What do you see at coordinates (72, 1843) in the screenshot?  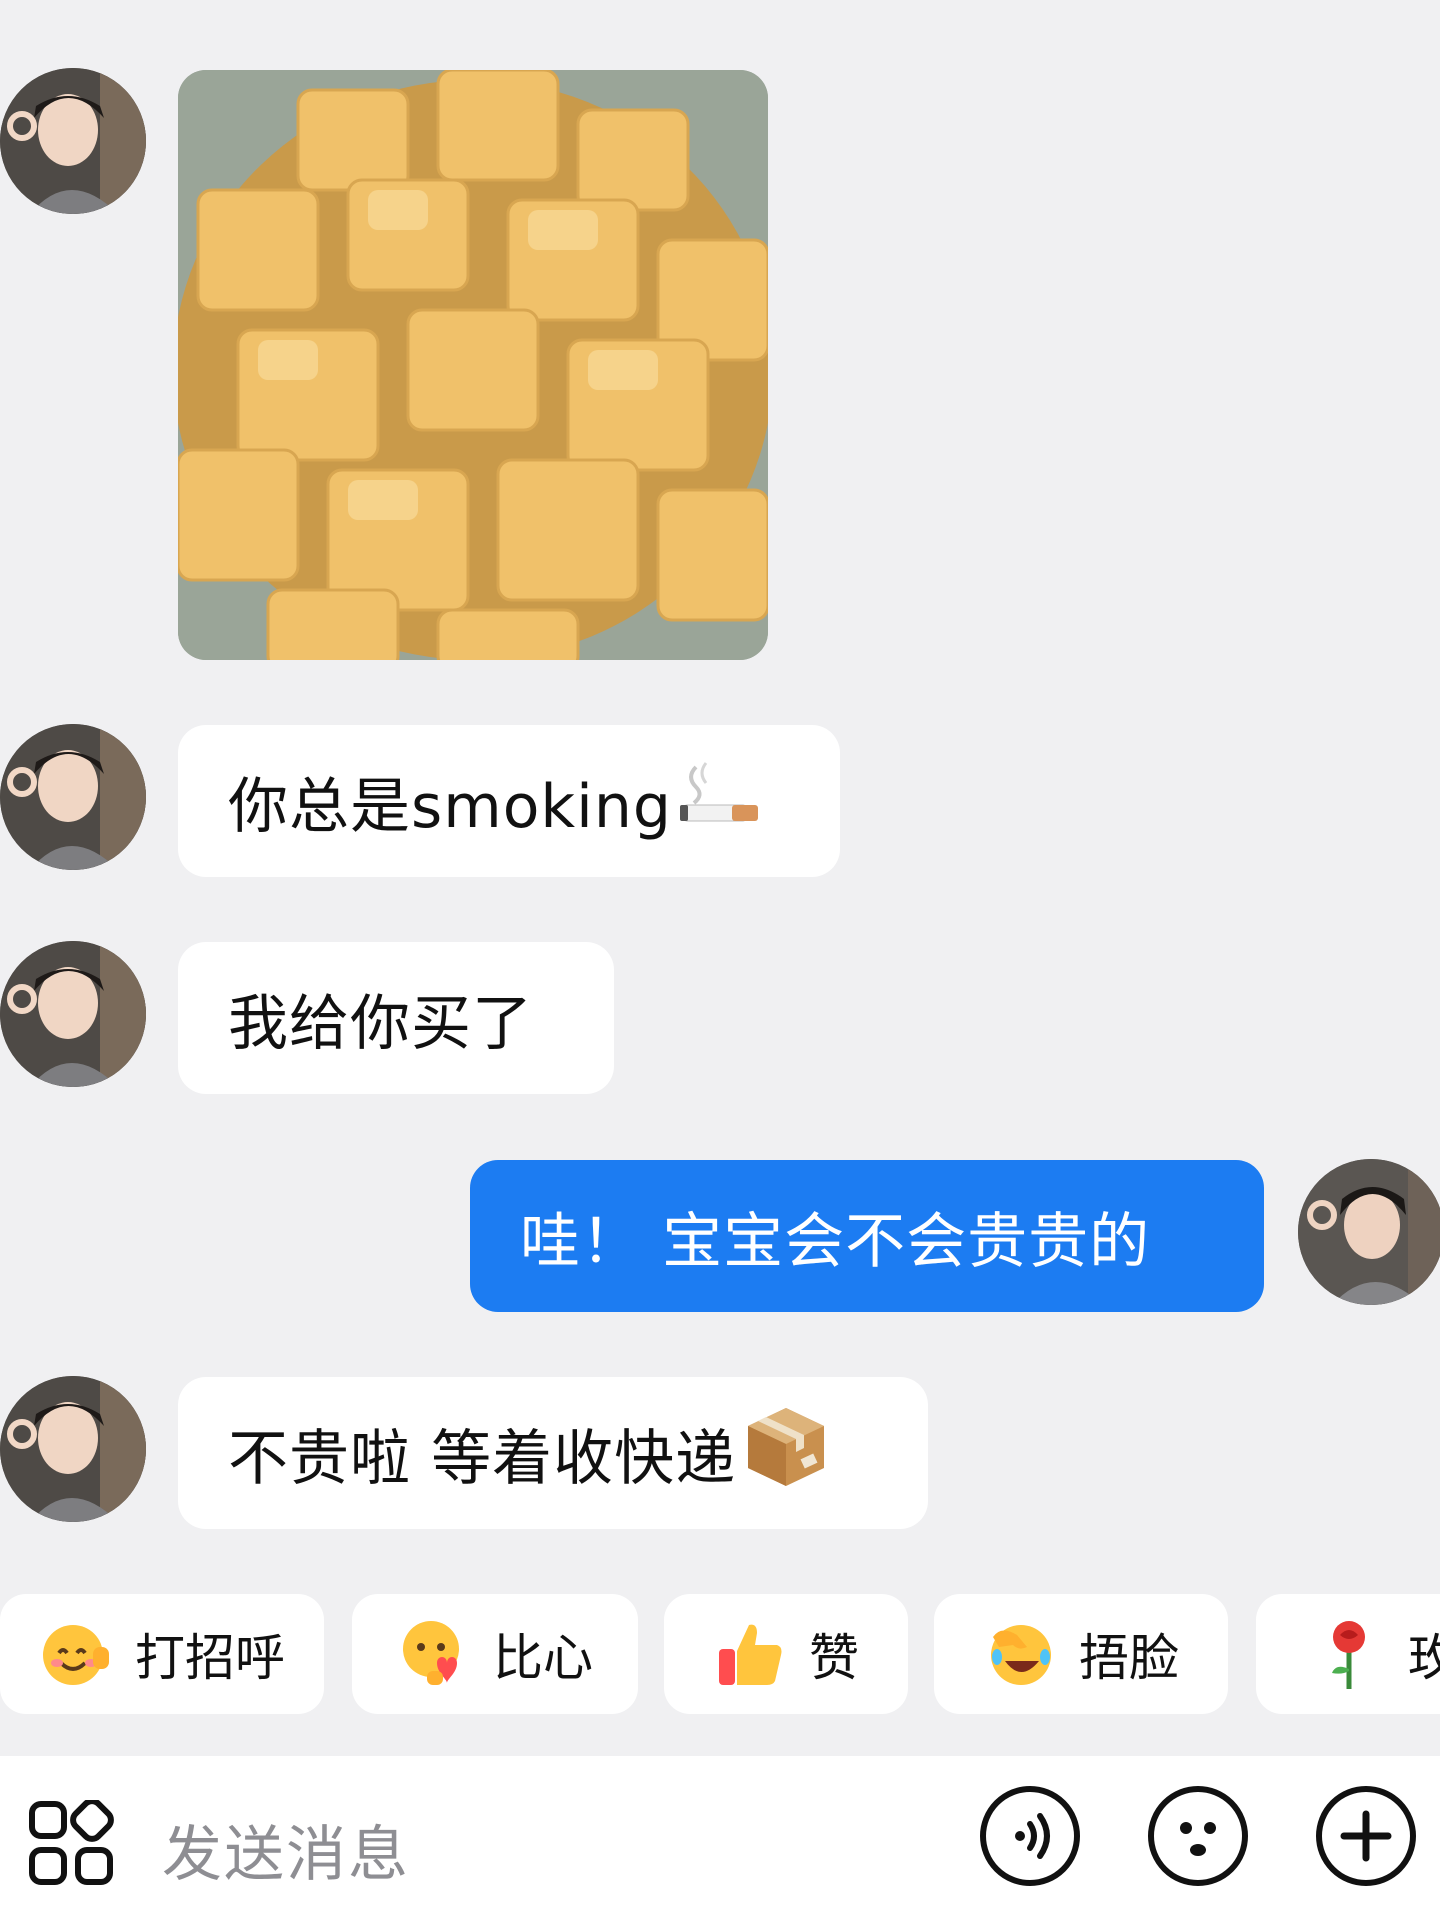 I see `apps-grid-icon` at bounding box center [72, 1843].